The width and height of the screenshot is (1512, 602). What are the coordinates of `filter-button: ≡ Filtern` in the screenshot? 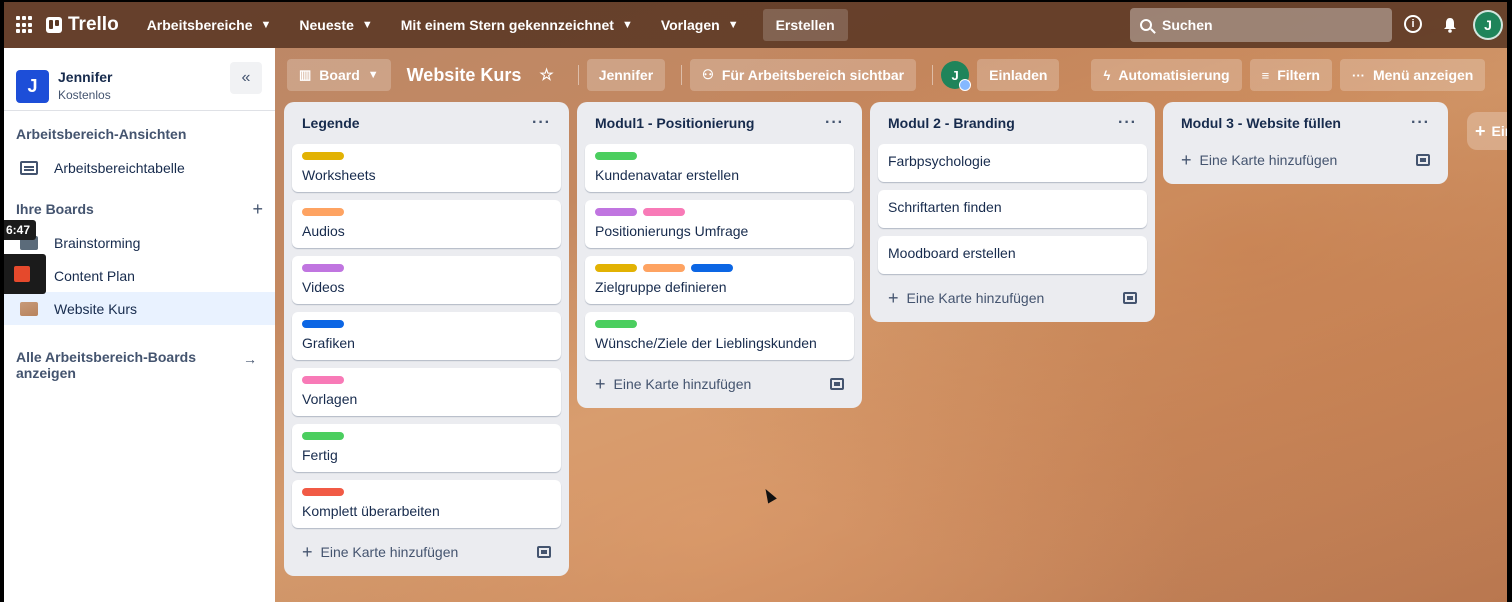 It's located at (1290, 75).